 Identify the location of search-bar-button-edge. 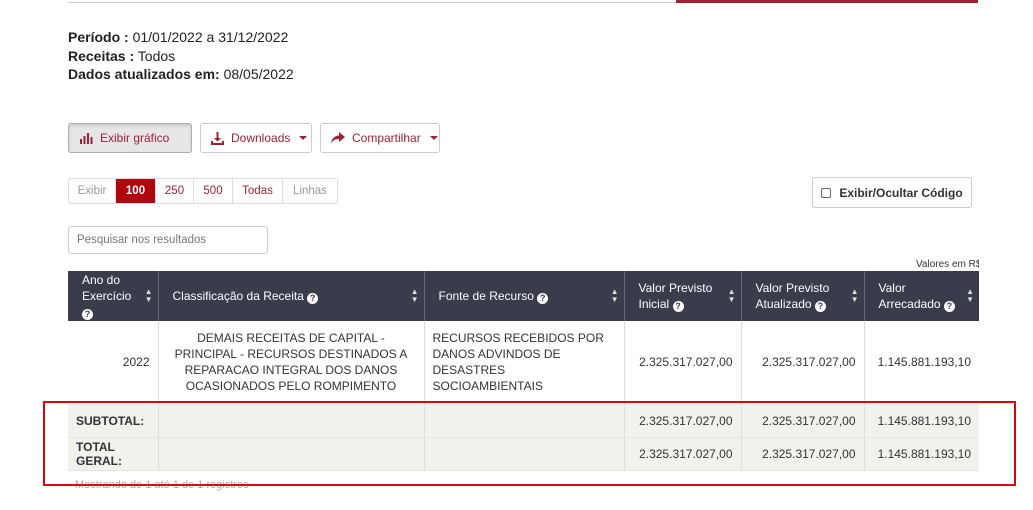
(827, 1).